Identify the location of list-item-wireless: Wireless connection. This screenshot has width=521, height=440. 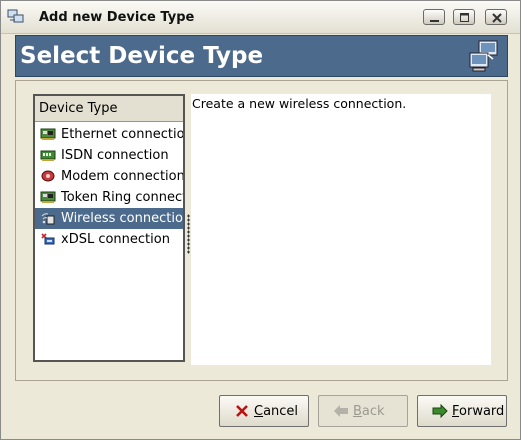
(109, 218).